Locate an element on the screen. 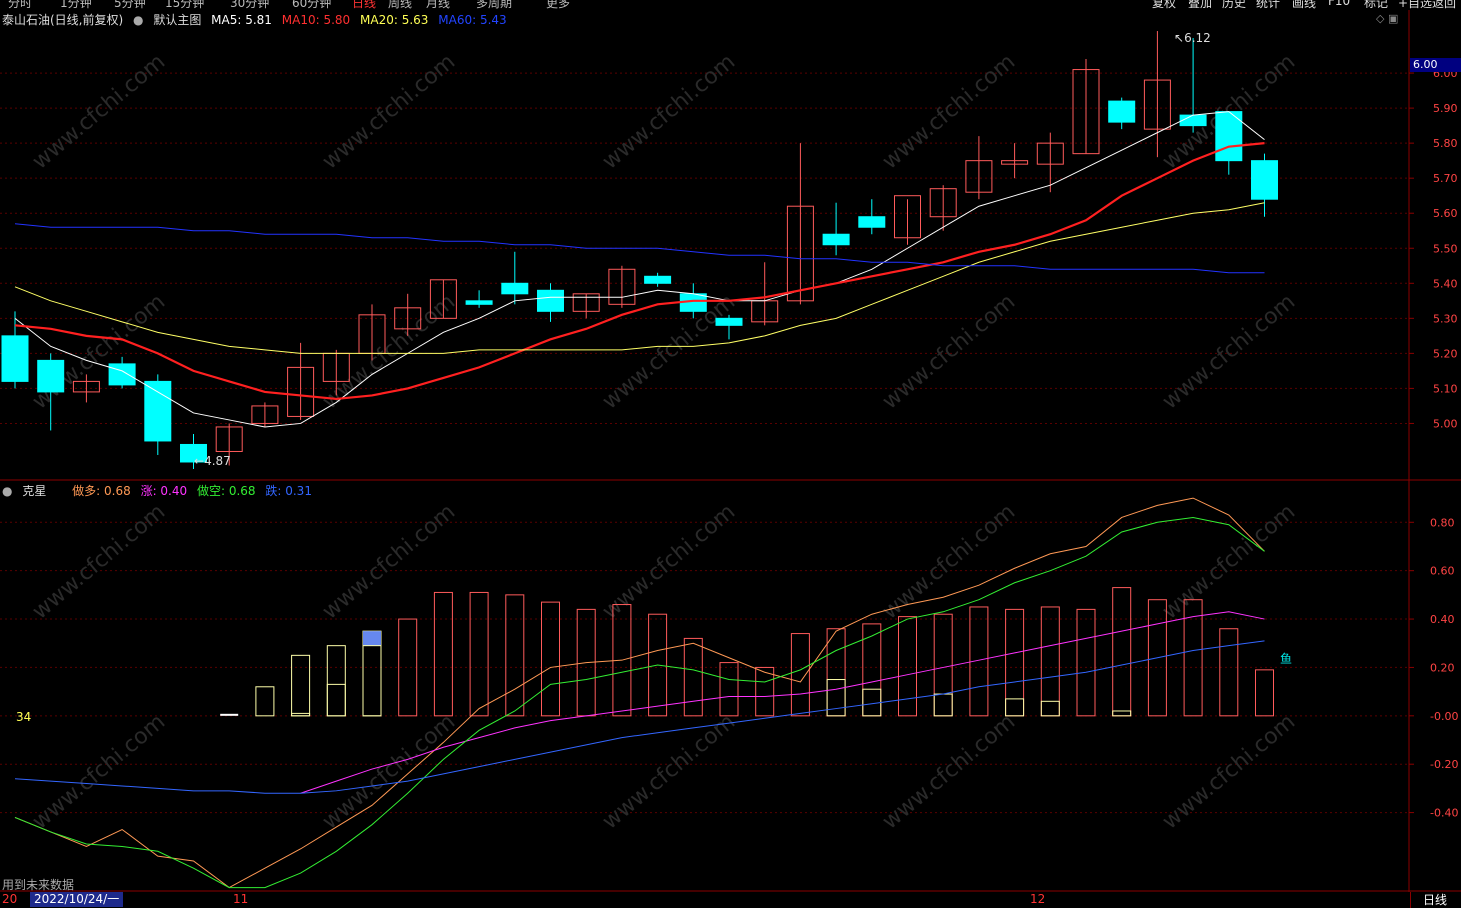 The height and width of the screenshot is (908, 1461). indicator-legend: ● 克星 做多: 0.68 涨: 0.40 做空: 0.68 跌: 0.31 is located at coordinates (160, 490).